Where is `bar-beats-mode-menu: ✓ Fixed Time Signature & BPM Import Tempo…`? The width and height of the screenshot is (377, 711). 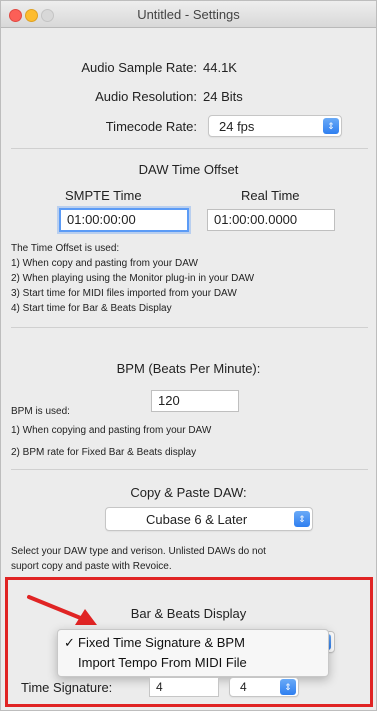
bar-beats-mode-menu: ✓ Fixed Time Signature & BPM Import Tempo… is located at coordinates (193, 653).